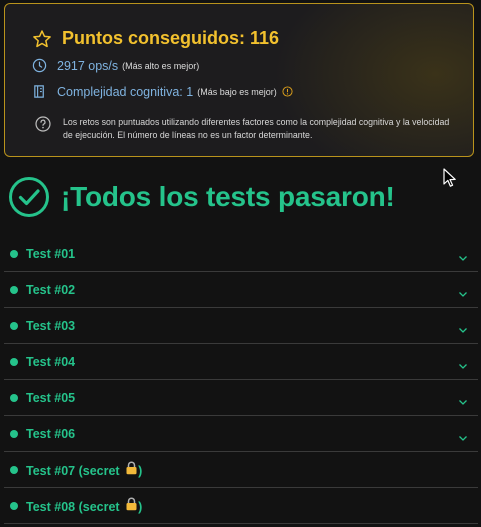  I want to click on test-item-02: Test #02, so click(241, 290).